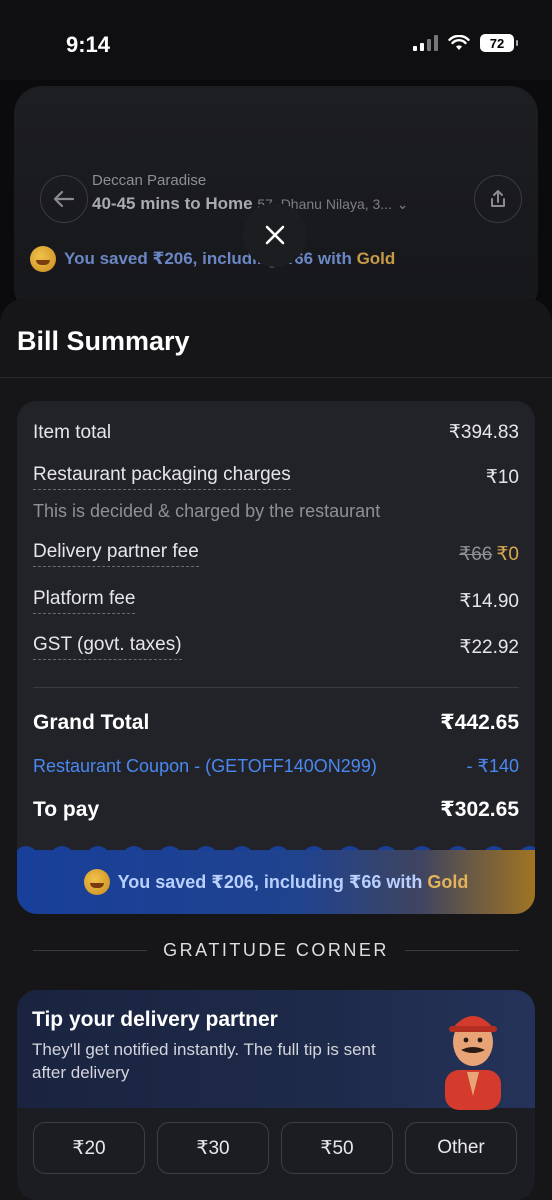 This screenshot has height=1200, width=552. Describe the element at coordinates (276, 40) in the screenshot. I see `status-bar: 9:14 72` at that location.